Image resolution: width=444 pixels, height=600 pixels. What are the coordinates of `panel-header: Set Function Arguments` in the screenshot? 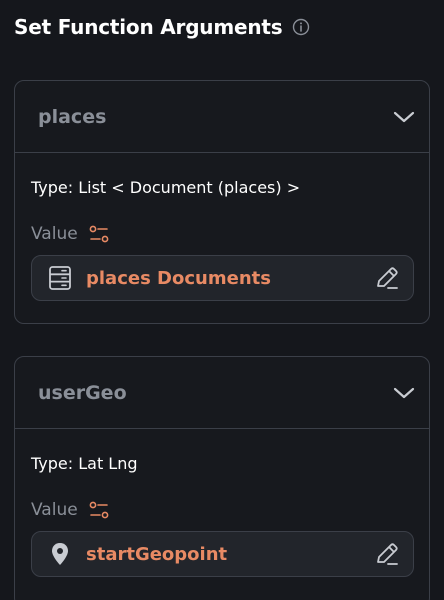 It's located at (162, 27).